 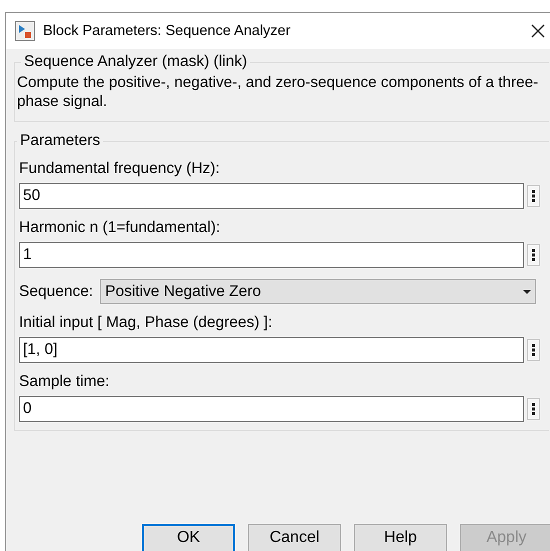 I want to click on input-field: 0, so click(x=271, y=409).